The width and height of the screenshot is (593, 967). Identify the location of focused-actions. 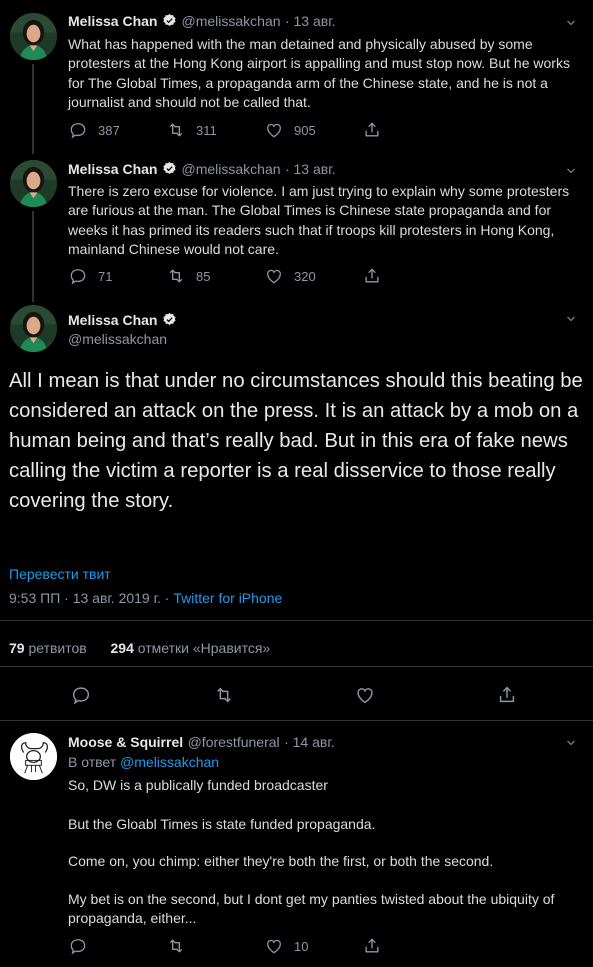
(296, 696).